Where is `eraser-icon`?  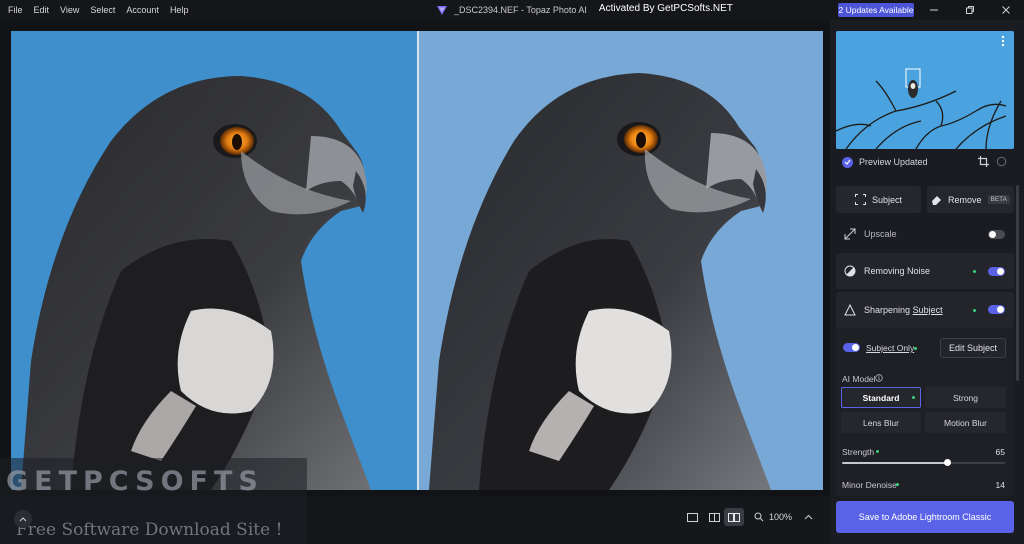 eraser-icon is located at coordinates (936, 200).